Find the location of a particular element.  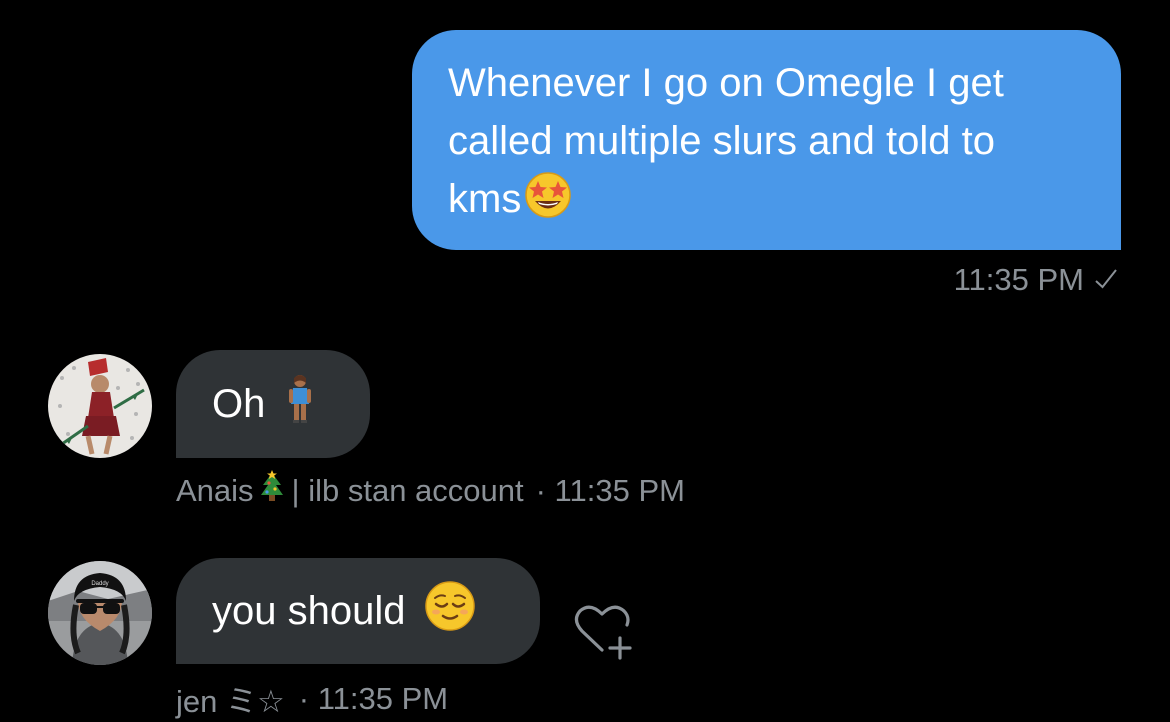

sender-name: Anais is located at coordinates (215, 491).